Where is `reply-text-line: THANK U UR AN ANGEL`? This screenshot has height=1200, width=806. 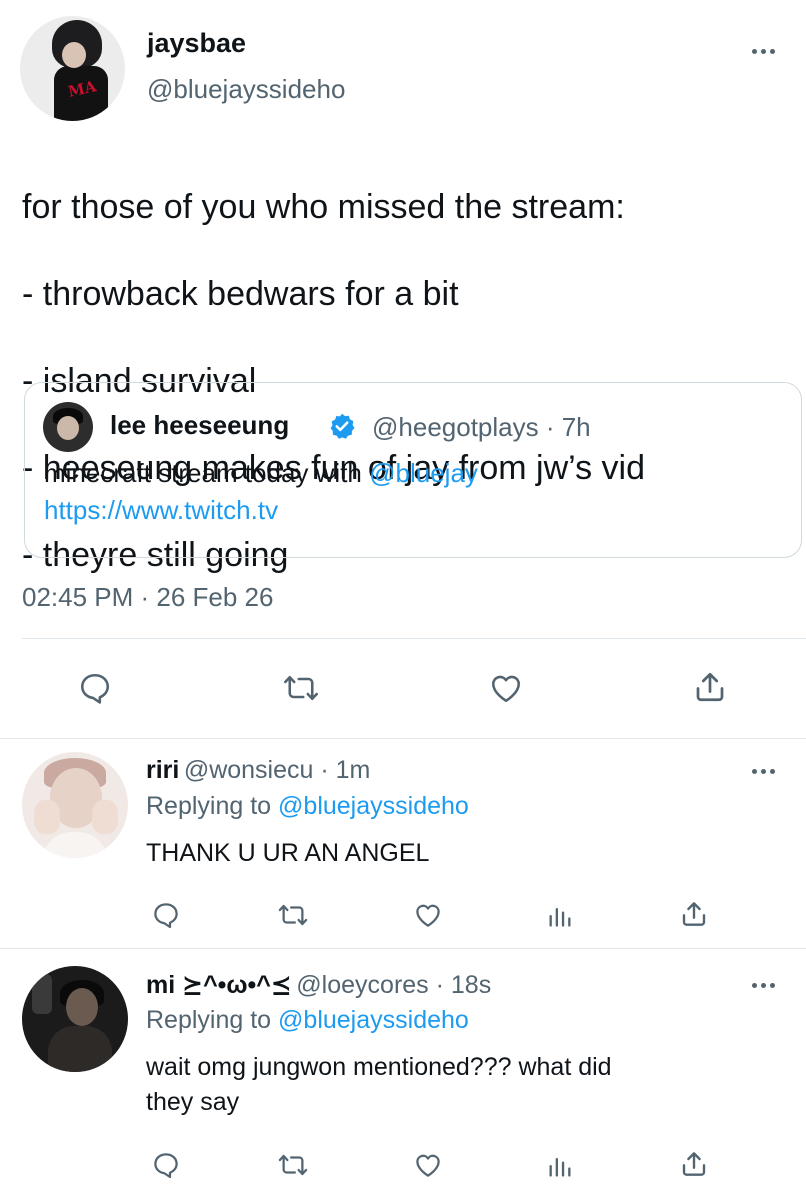 reply-text-line: THANK U UR AN ANGEL is located at coordinates (288, 853).